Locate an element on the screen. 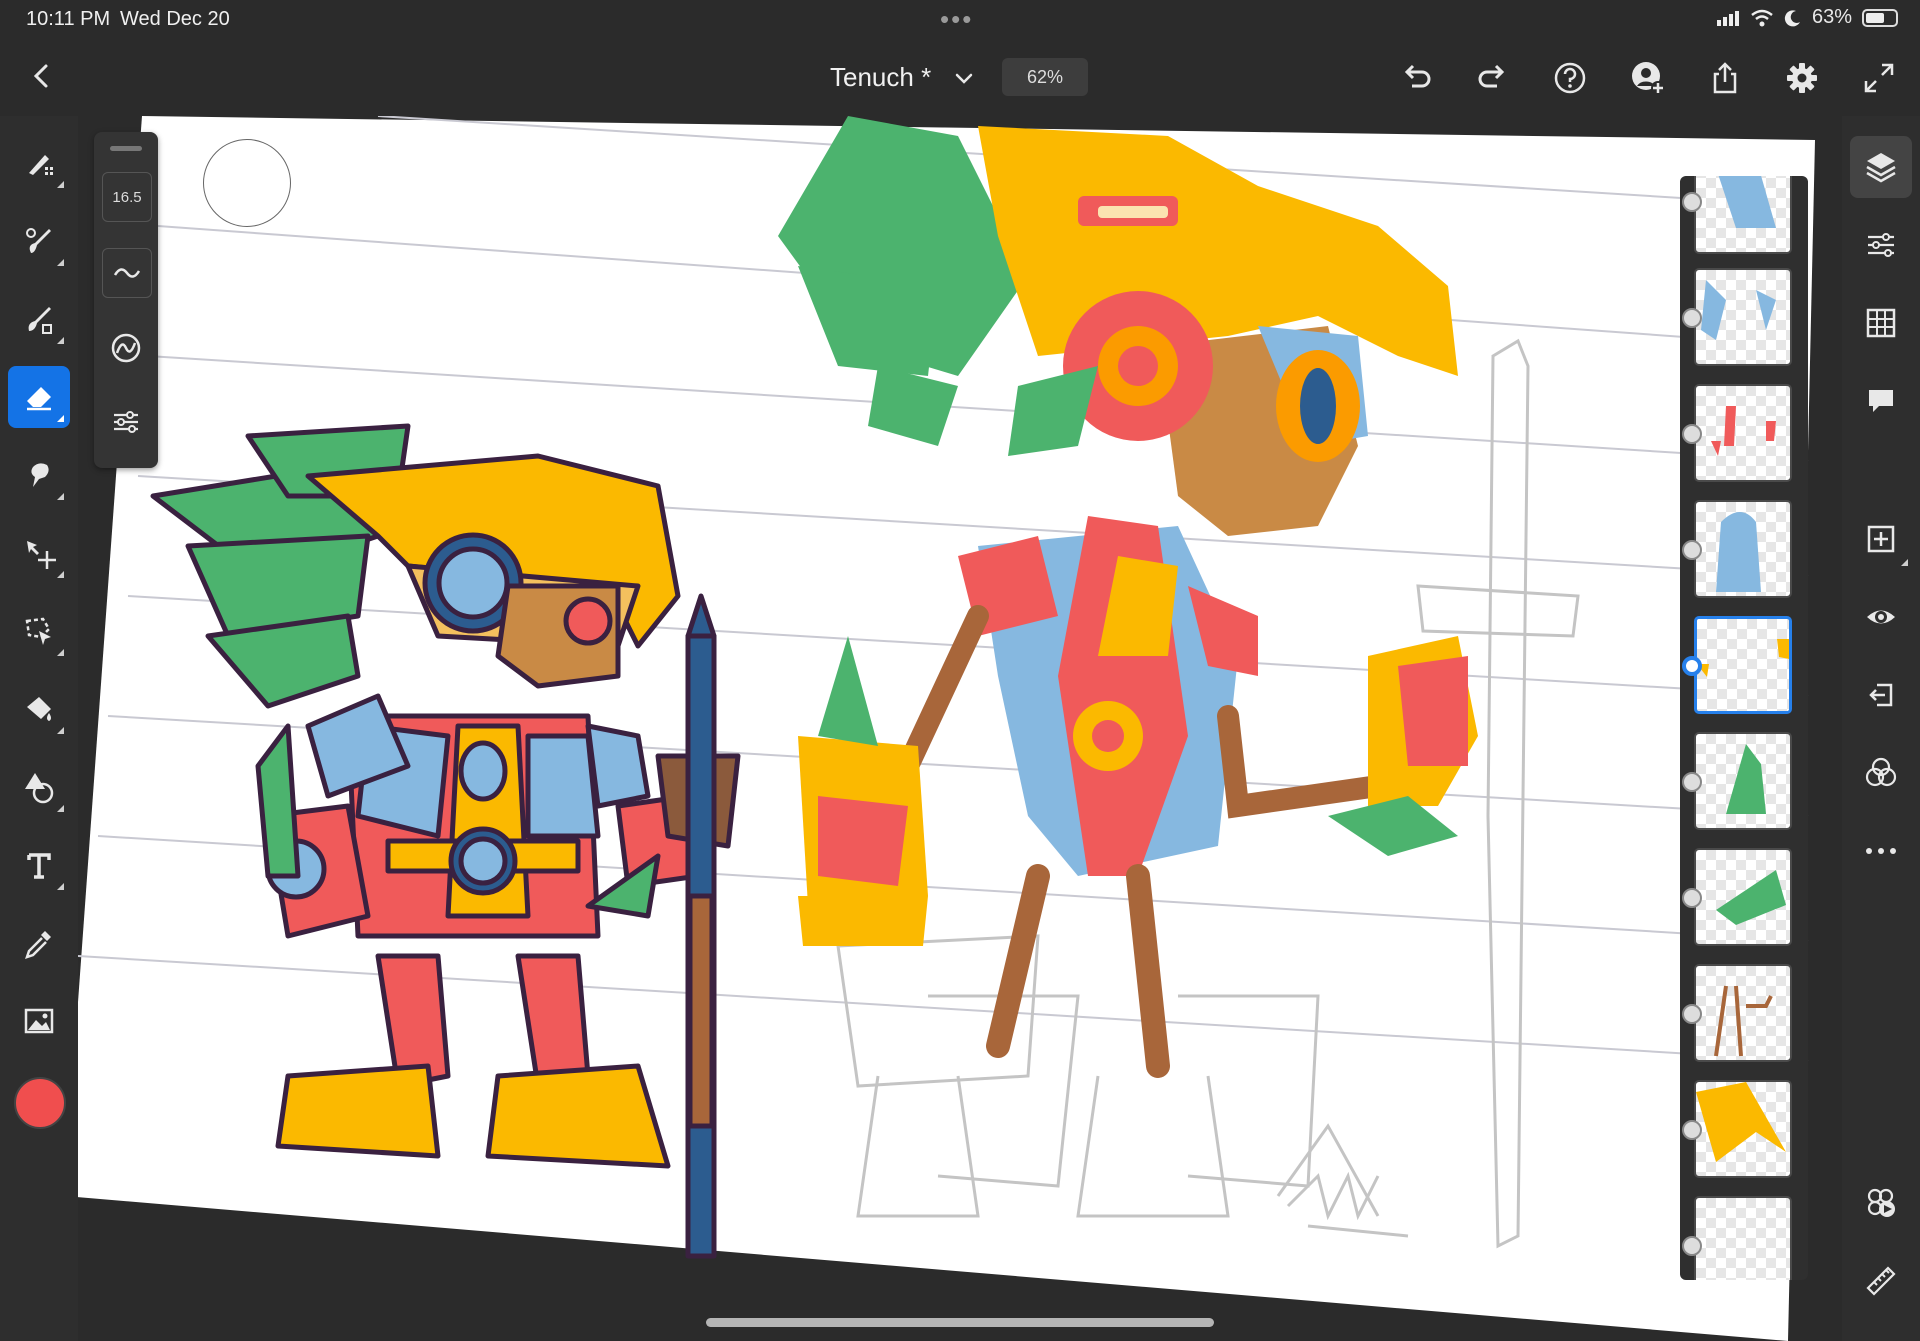 This screenshot has height=1341, width=1920. document-title: Tenuch * is located at coordinates (880, 77).